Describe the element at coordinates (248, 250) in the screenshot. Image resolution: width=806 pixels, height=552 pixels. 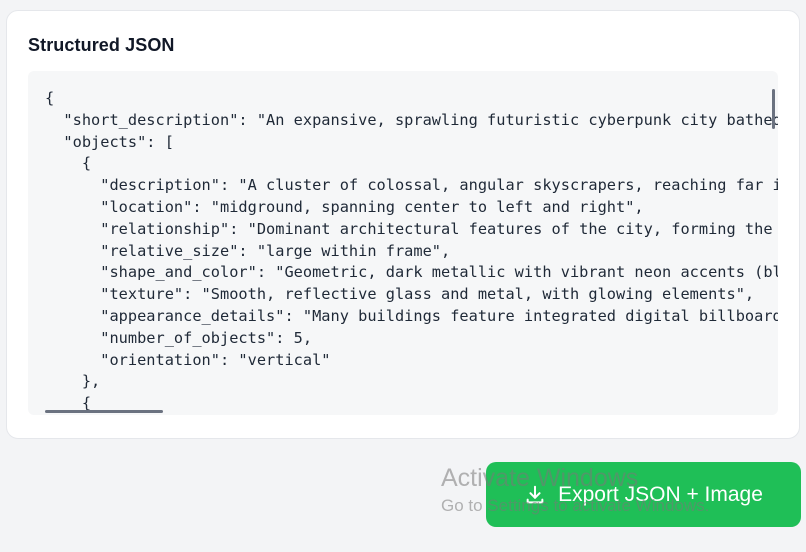
I see `code-line: "relative_size": "large within frame",` at that location.